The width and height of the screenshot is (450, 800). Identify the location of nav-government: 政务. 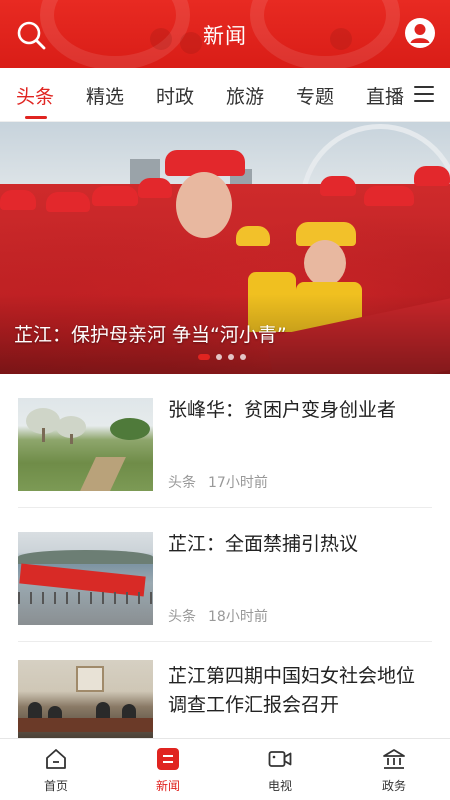
(394, 770).